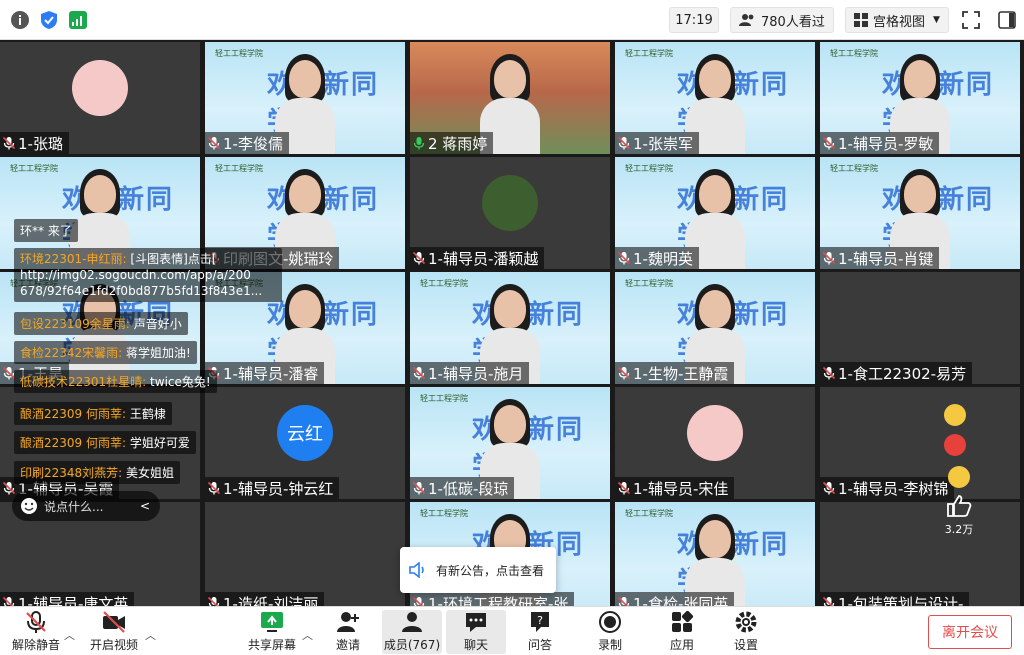  Describe the element at coordinates (278, 488) in the screenshot. I see `participant-name: 1-辅导员-钟云红` at that location.